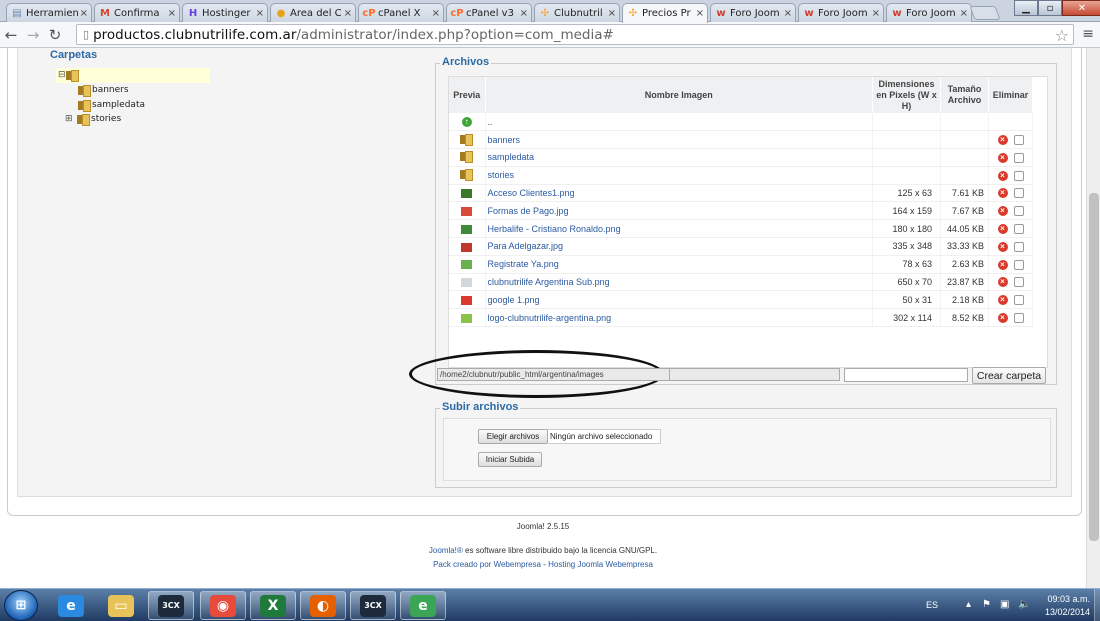  I want to click on tree-item-banners: banners, so click(103, 91).